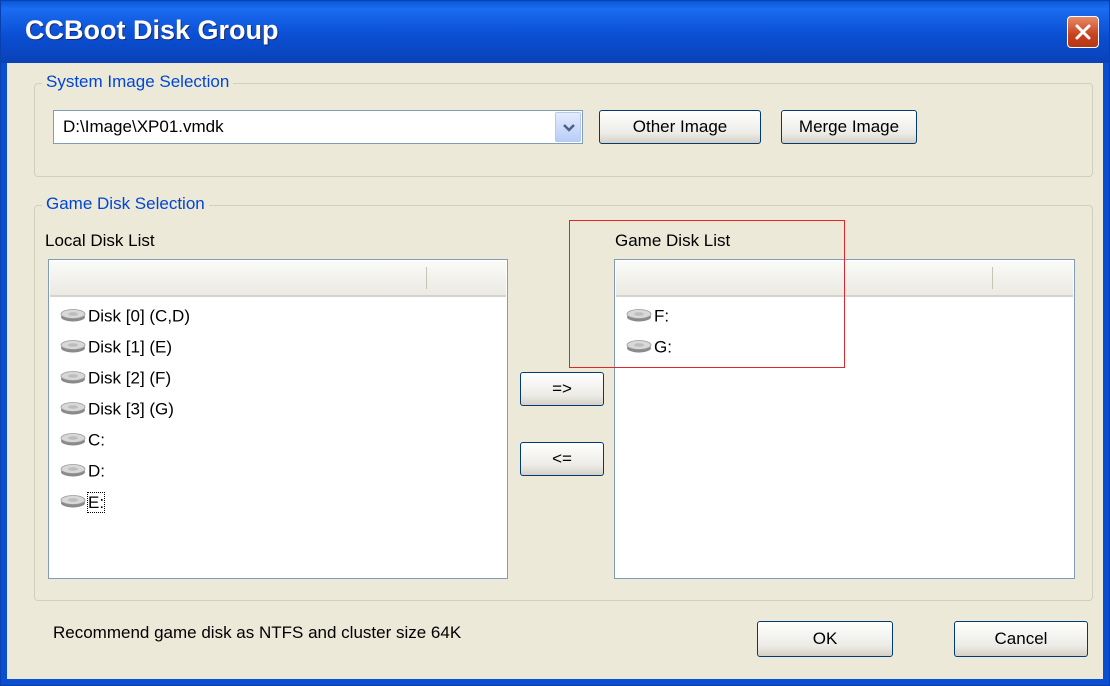  I want to click on list-item: E:, so click(83, 504).